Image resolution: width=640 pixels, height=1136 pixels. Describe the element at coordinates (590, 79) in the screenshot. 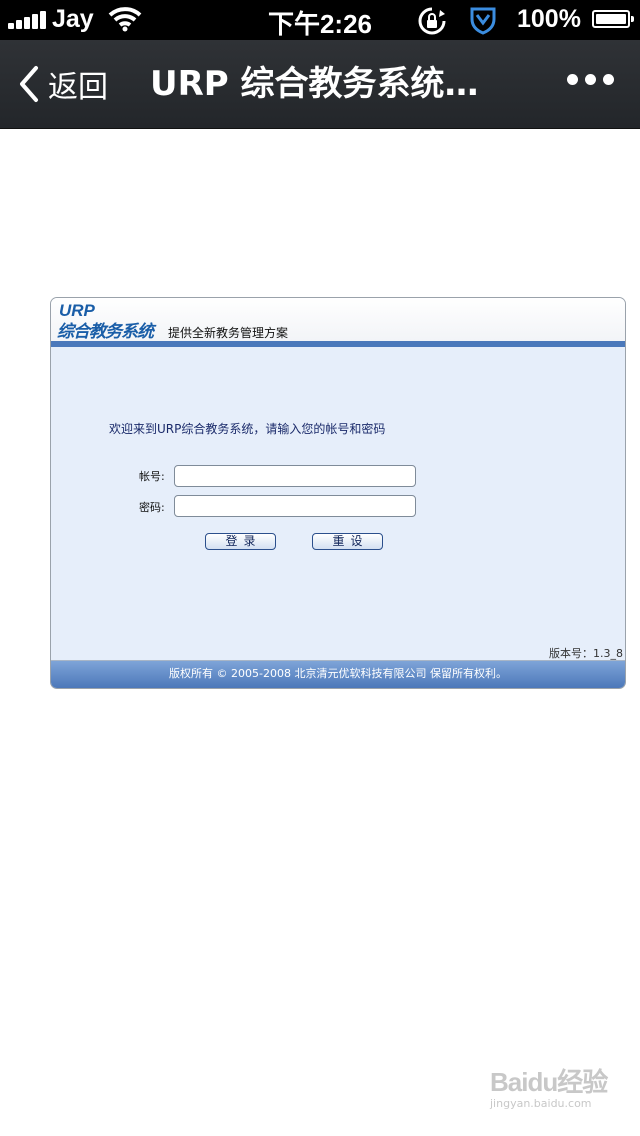

I see `more-dots-icon` at that location.